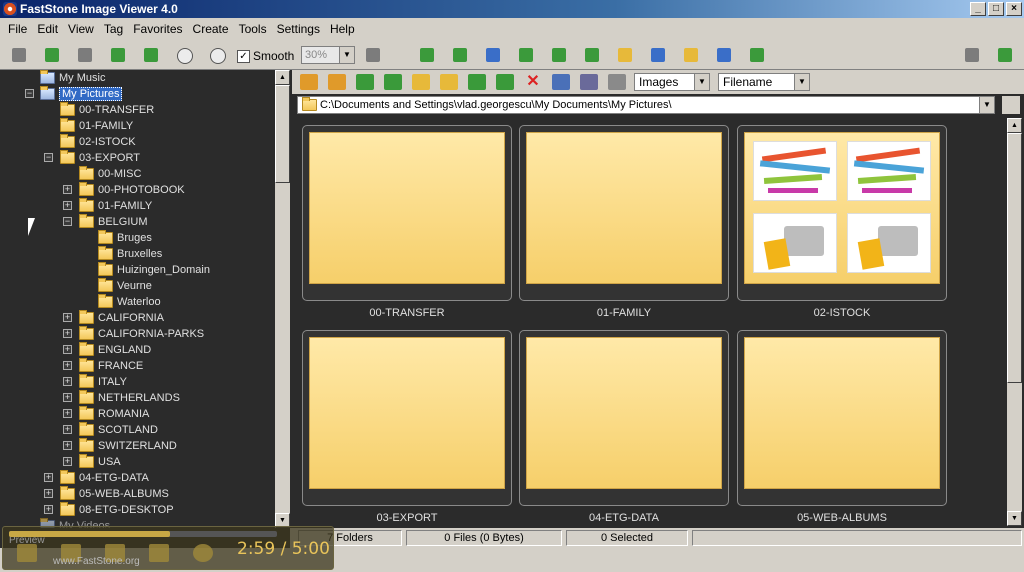 This screenshot has width=1024, height=572. What do you see at coordinates (47, 29) in the screenshot?
I see `menu-edit: Edit` at bounding box center [47, 29].